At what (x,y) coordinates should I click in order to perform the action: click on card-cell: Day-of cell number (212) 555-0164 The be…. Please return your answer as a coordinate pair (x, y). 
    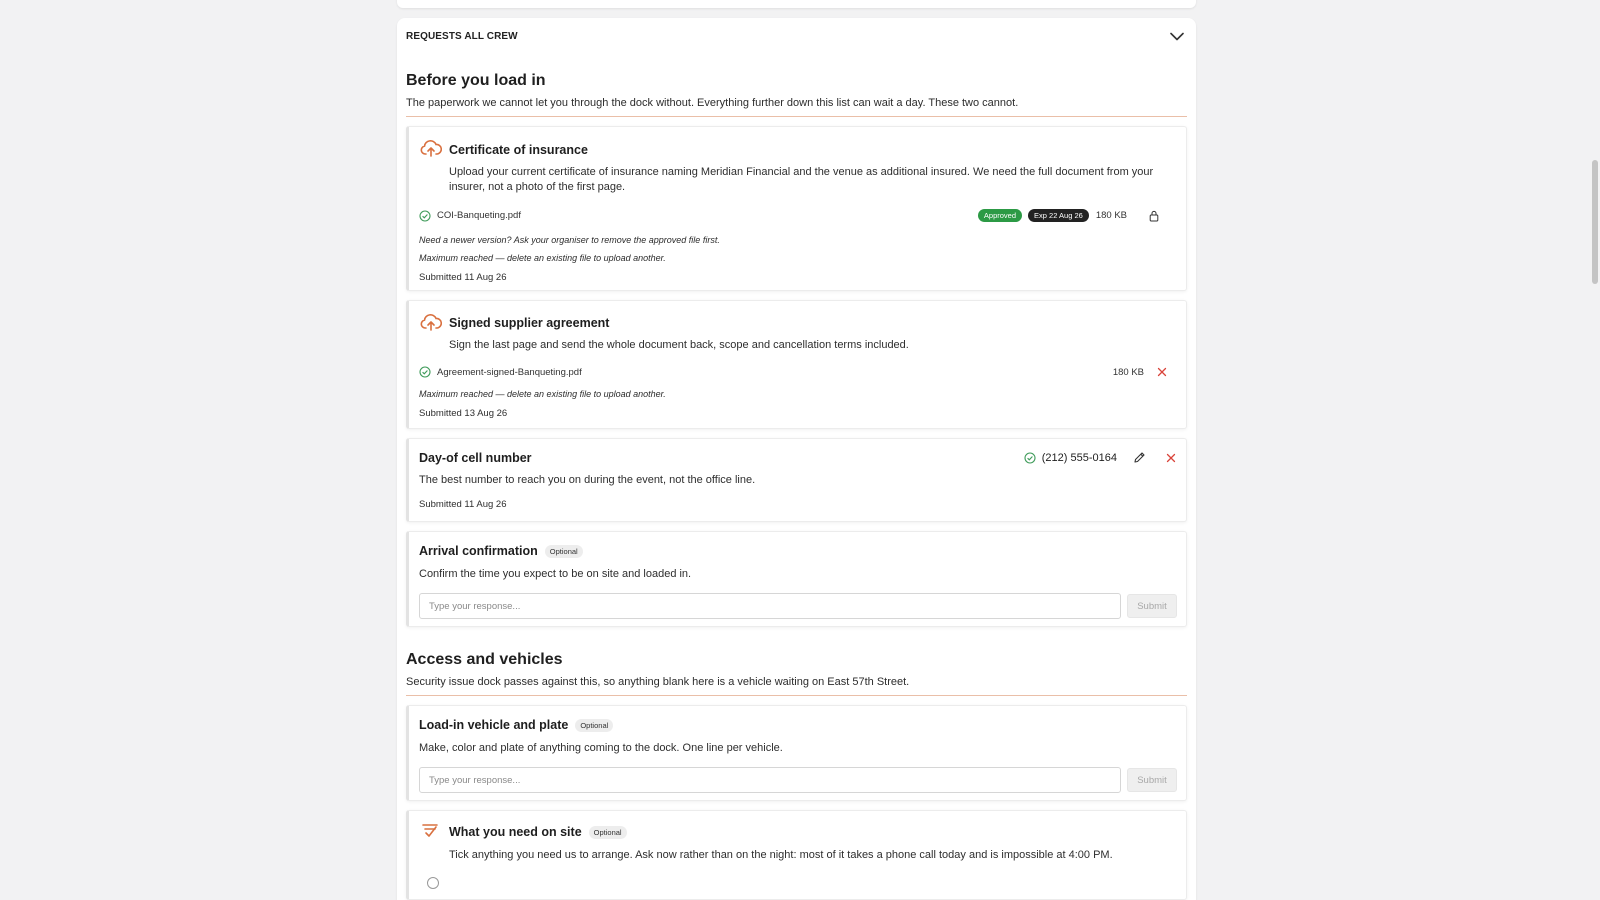
    Looking at the image, I should click on (796, 480).